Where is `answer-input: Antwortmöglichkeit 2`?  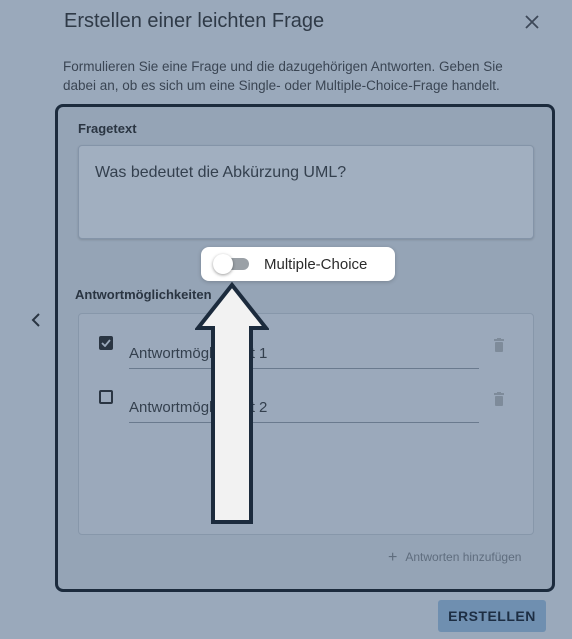
answer-input: Antwortmöglichkeit 2 is located at coordinates (304, 409).